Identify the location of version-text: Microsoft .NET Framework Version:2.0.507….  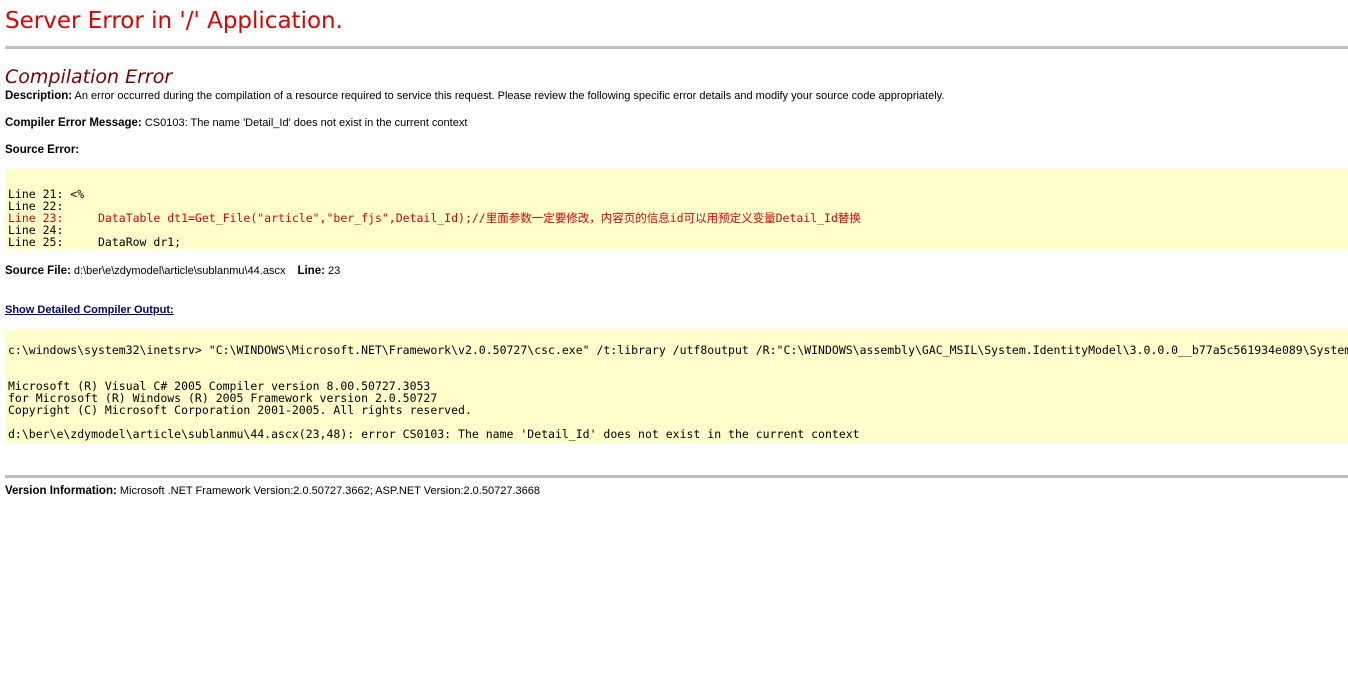
(329, 491).